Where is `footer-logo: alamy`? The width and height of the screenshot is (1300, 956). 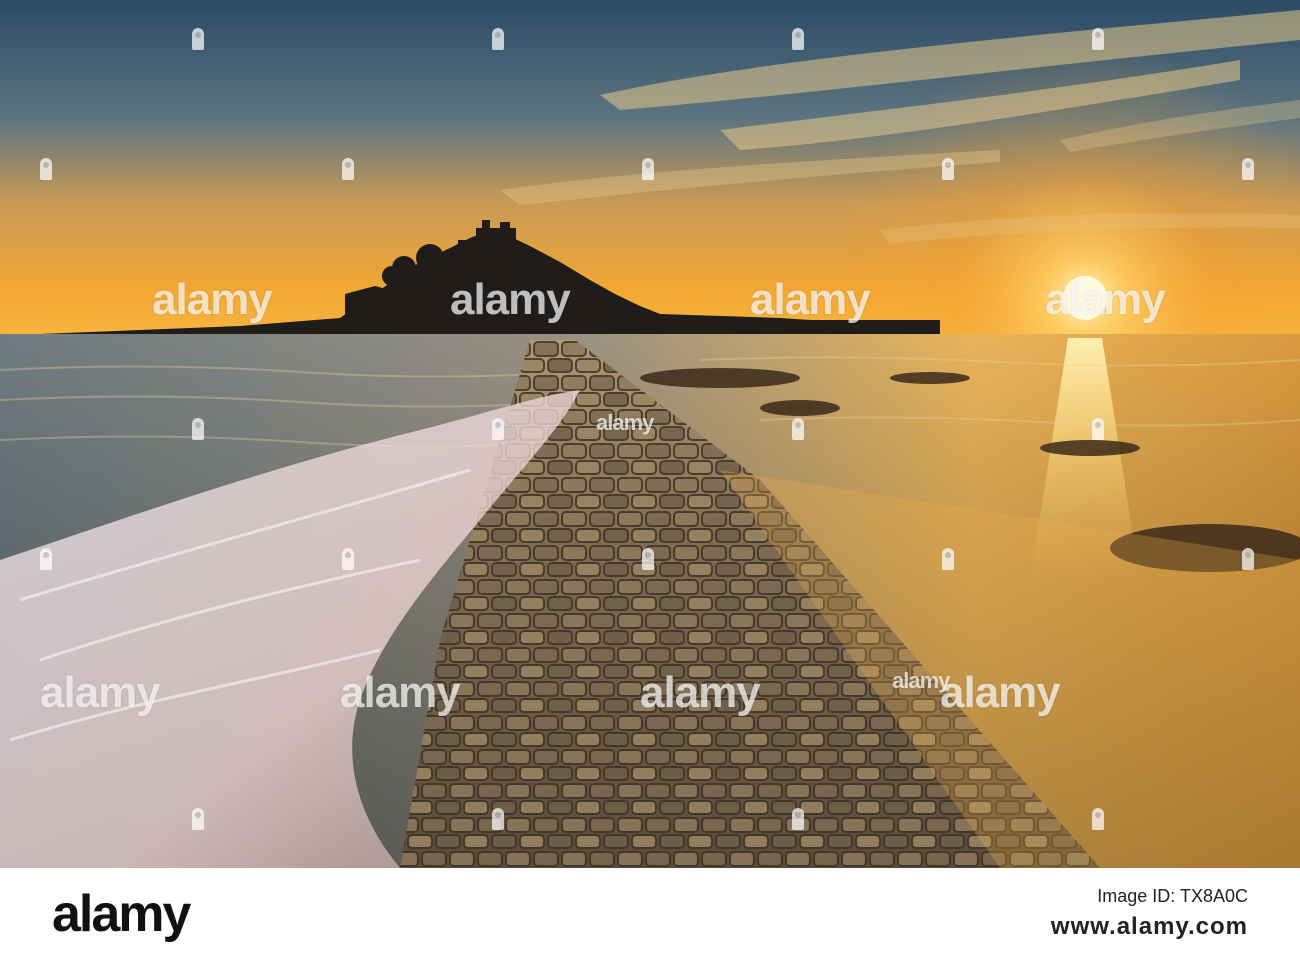
footer-logo: alamy is located at coordinates (121, 914).